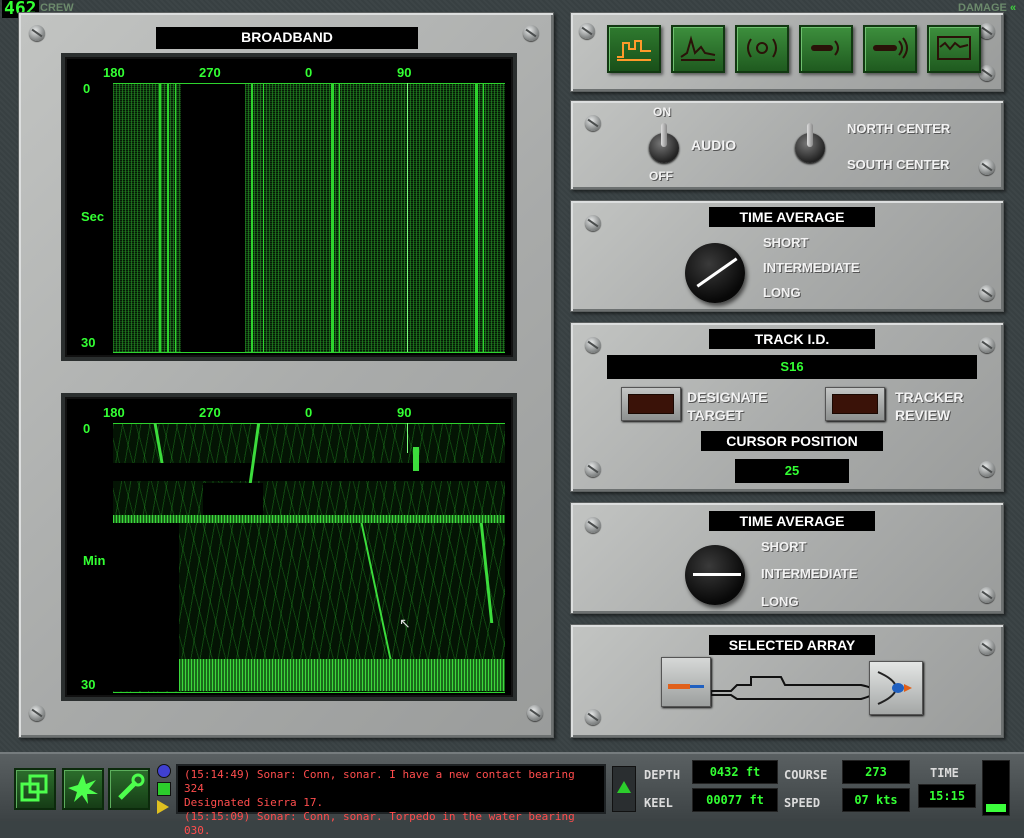 The height and width of the screenshot is (838, 1024). I want to click on audio-on-label: ON, so click(662, 112).